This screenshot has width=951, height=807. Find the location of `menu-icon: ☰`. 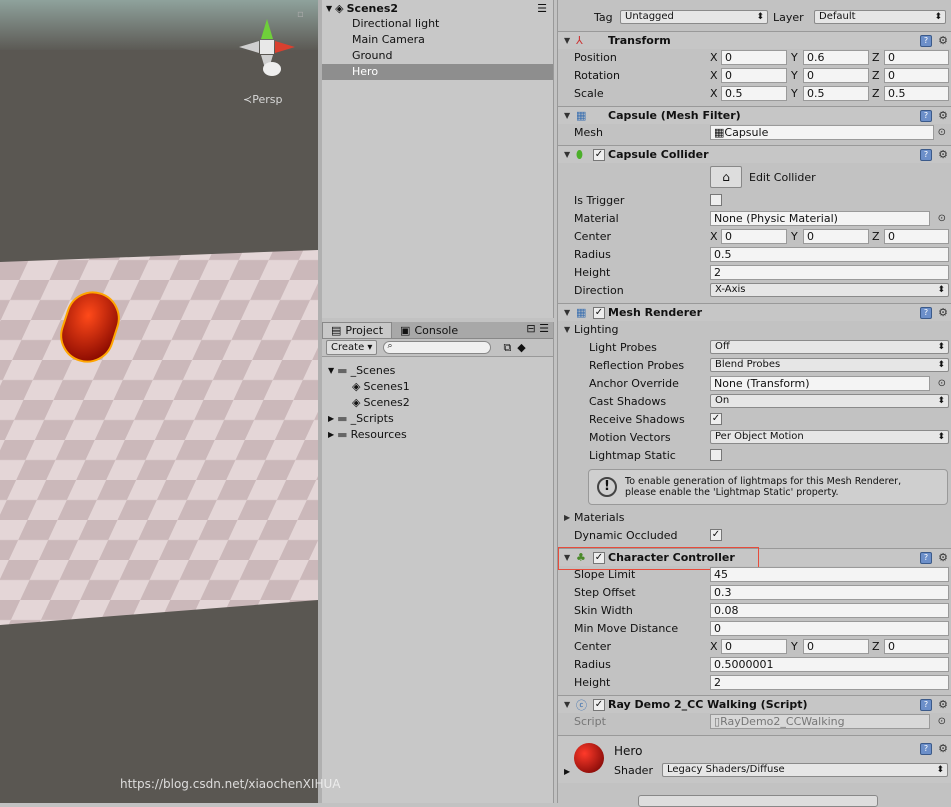

menu-icon: ☰ is located at coordinates (542, 8).